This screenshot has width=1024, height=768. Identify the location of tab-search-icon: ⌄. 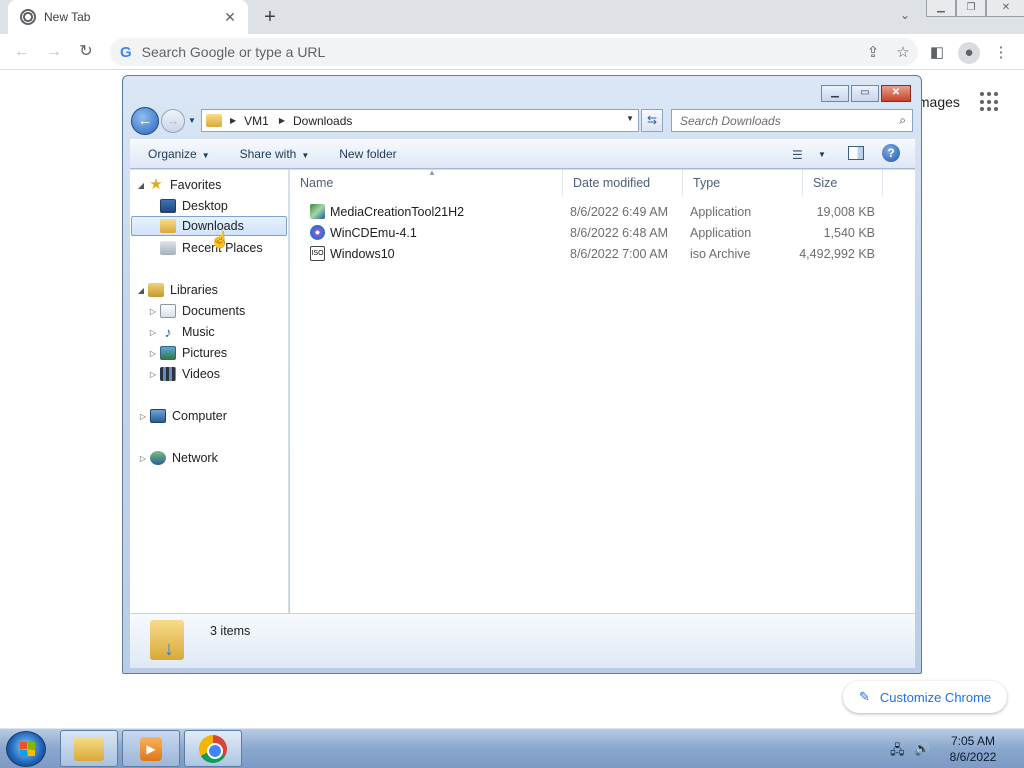
(905, 17).